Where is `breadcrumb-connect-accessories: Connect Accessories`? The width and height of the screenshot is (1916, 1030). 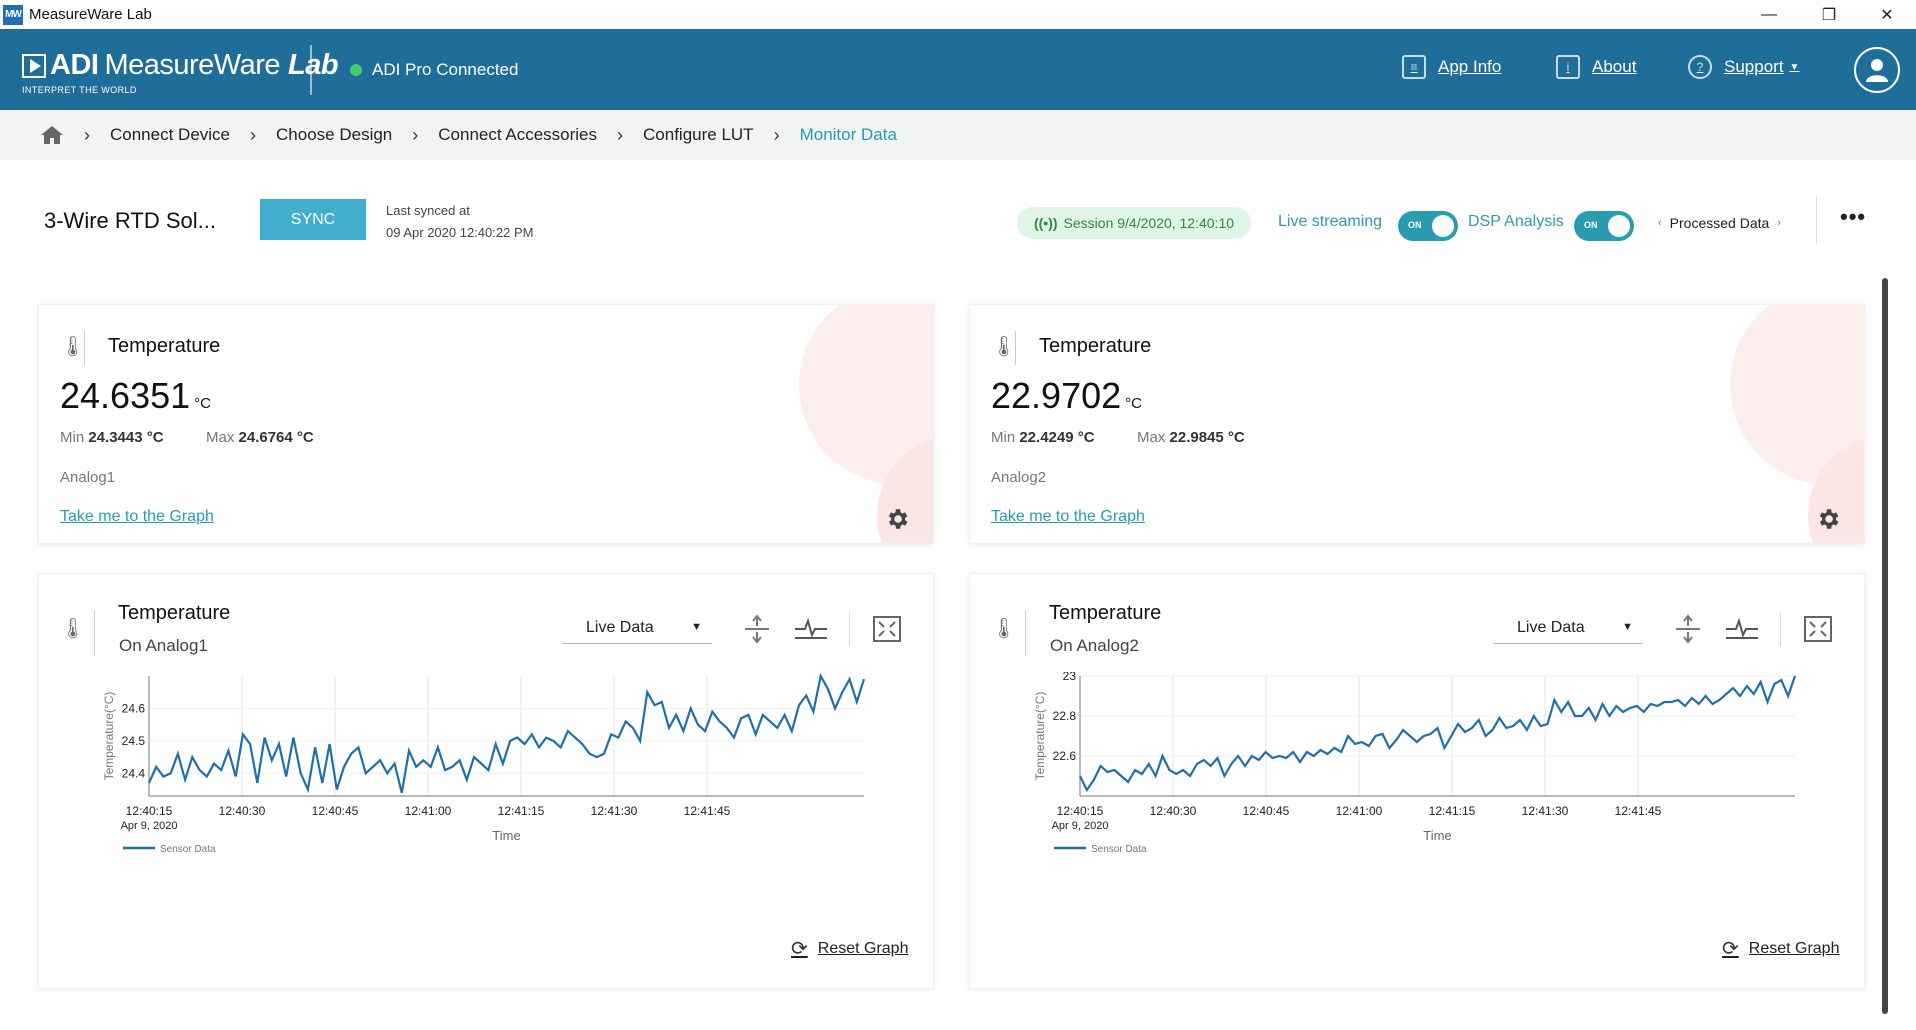
breadcrumb-connect-accessories: Connect Accessories is located at coordinates (517, 135).